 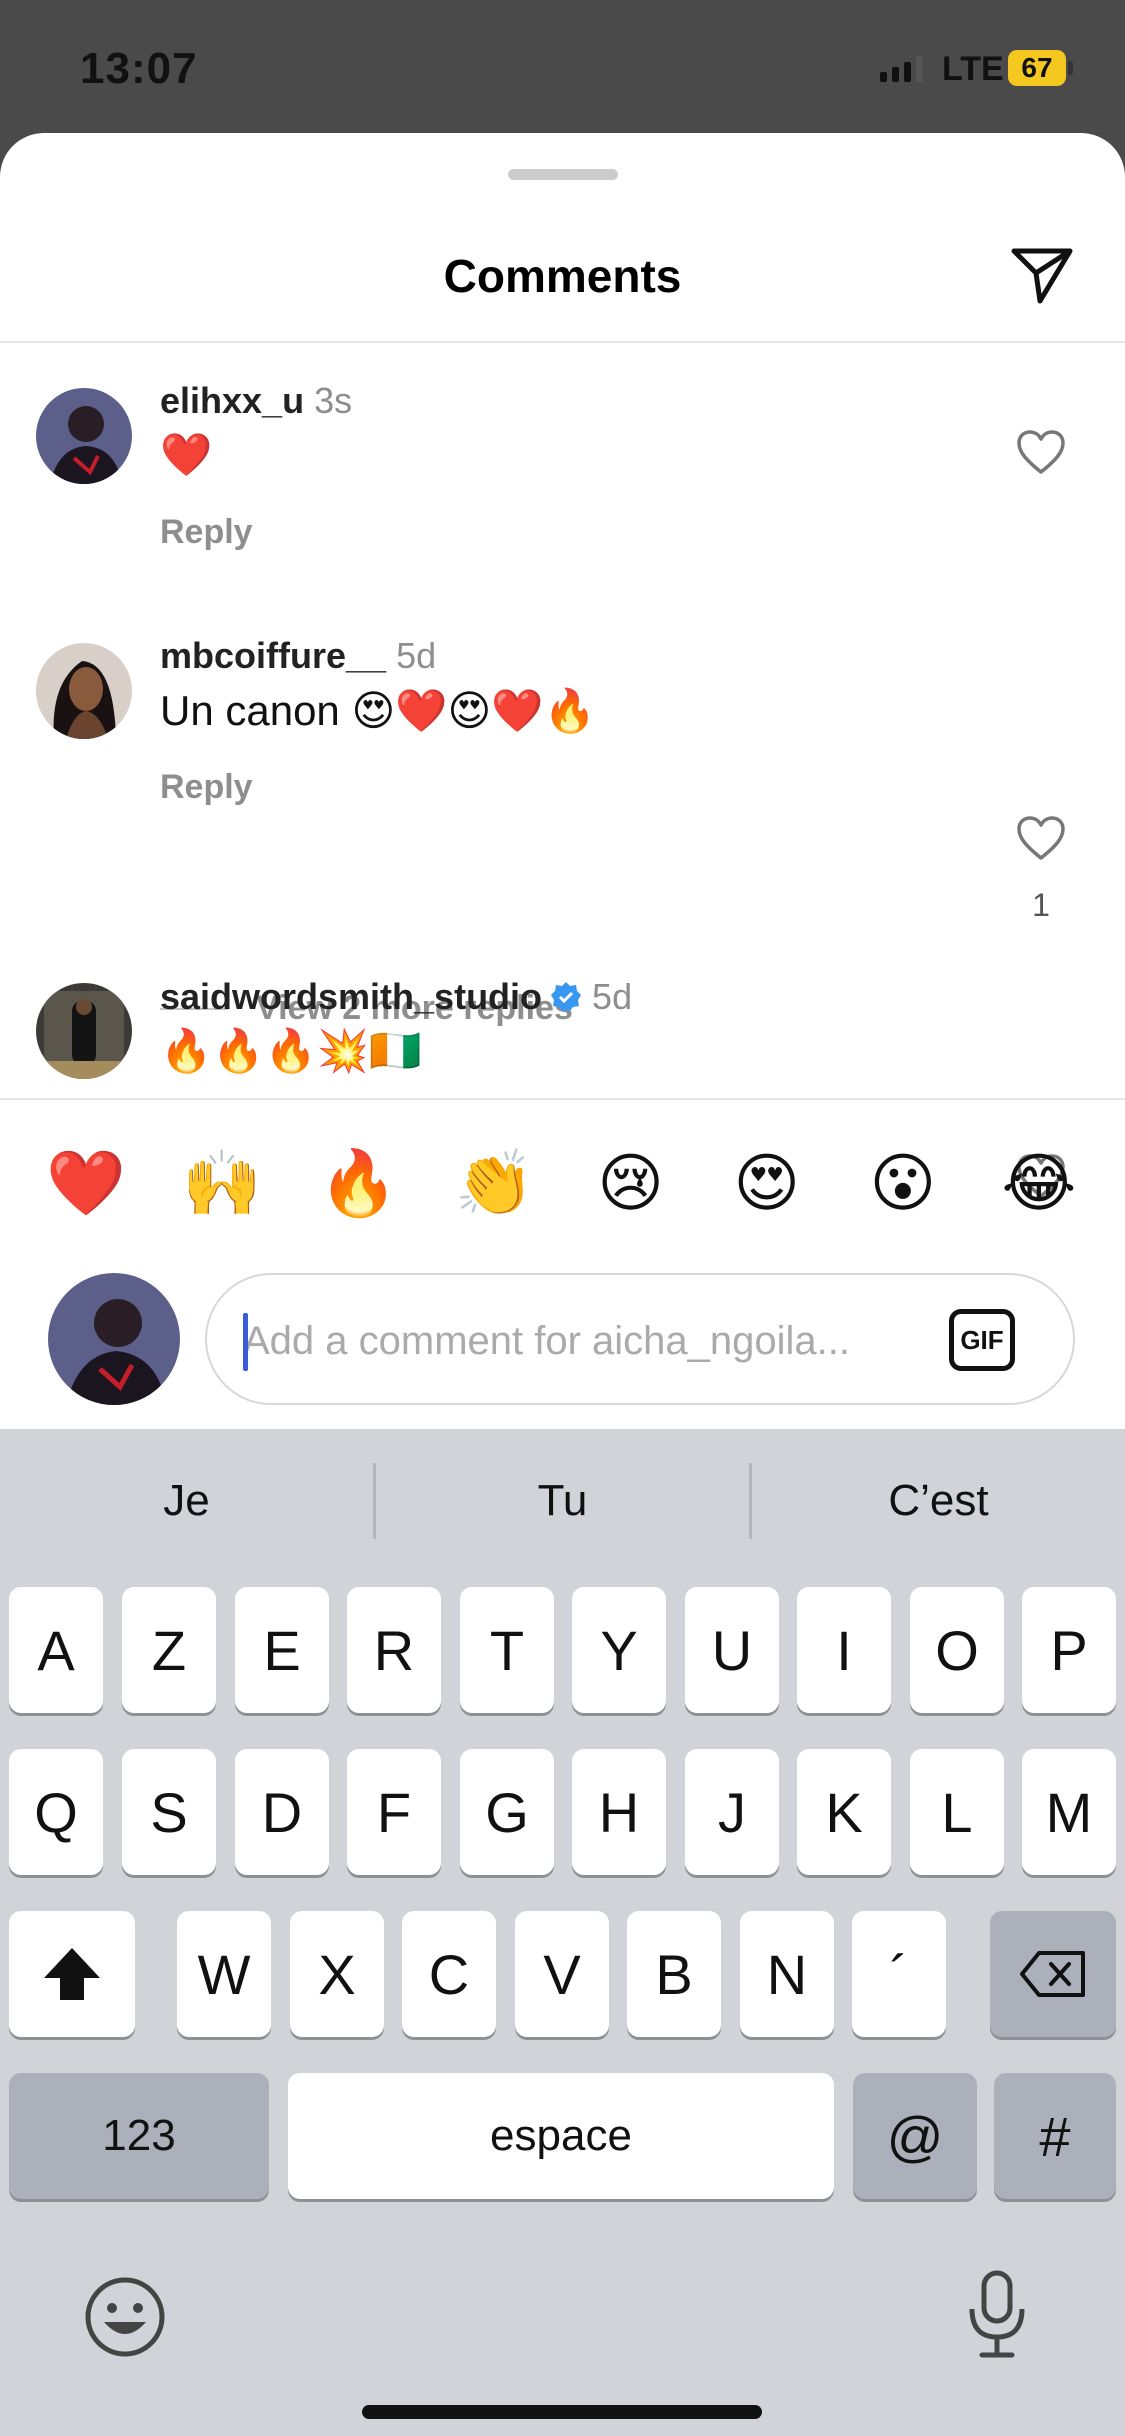 I want to click on comment-text: ❤️, so click(x=186, y=454).